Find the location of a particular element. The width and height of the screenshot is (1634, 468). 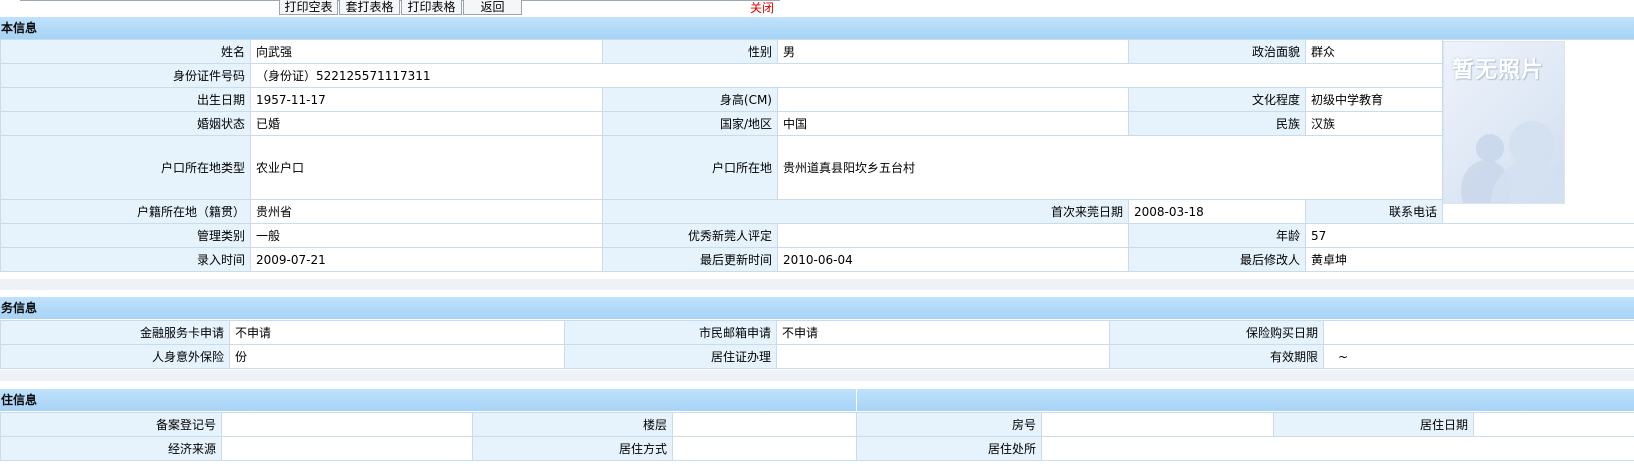

height-value is located at coordinates (953, 99).